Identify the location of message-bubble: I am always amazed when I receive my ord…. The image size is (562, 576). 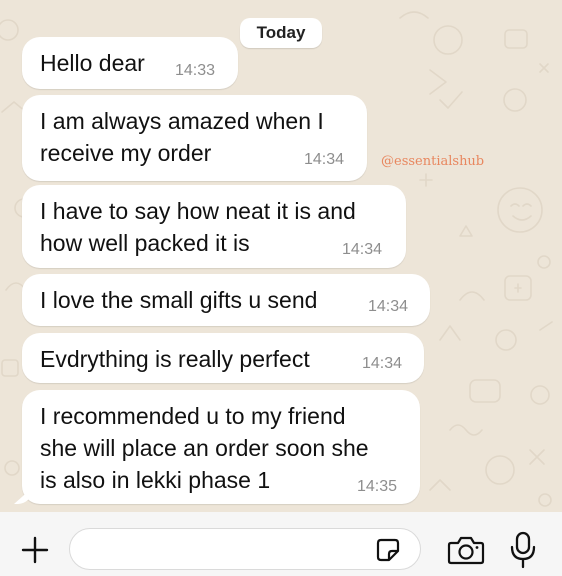
(194, 138).